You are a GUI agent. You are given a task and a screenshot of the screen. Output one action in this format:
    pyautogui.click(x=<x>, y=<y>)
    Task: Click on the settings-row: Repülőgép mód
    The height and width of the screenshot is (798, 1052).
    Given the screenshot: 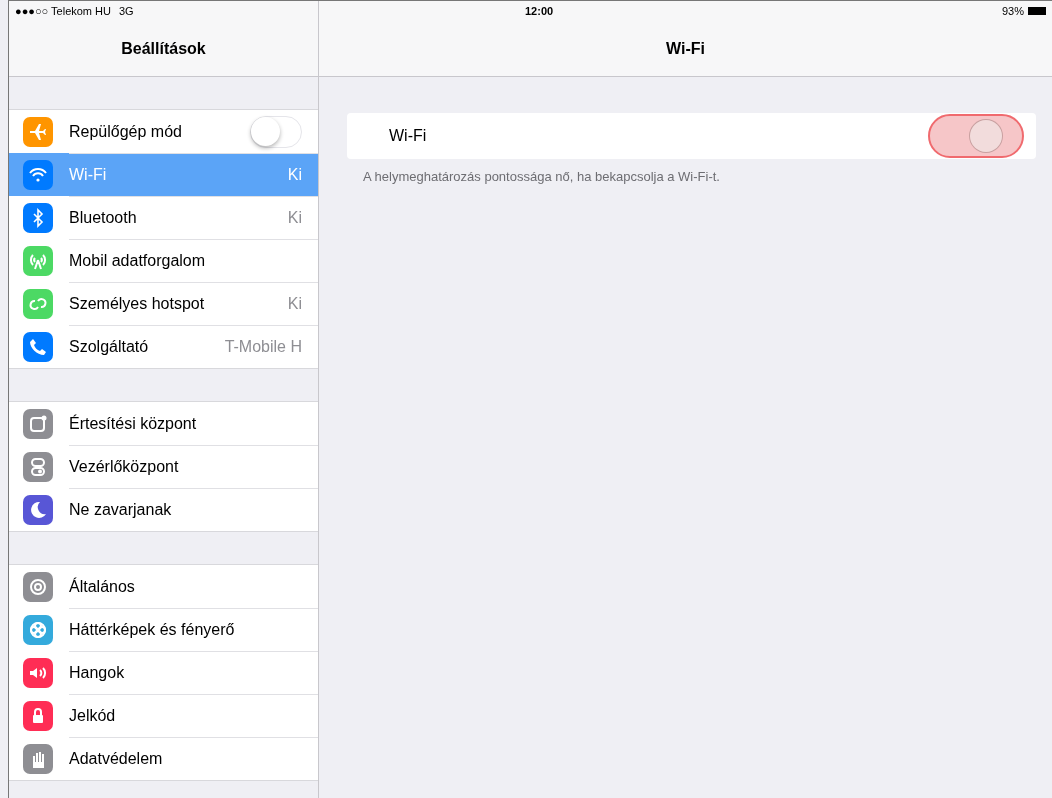 What is the action you would take?
    pyautogui.click(x=163, y=131)
    